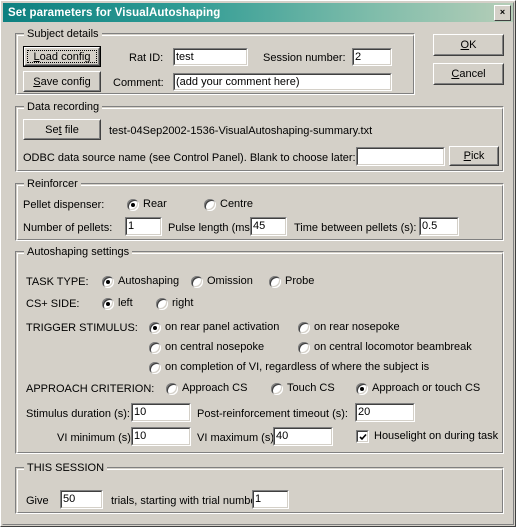 This screenshot has width=516, height=527. What do you see at coordinates (212, 228) in the screenshot?
I see `pulse-length-label: Pulse length (ms):` at bounding box center [212, 228].